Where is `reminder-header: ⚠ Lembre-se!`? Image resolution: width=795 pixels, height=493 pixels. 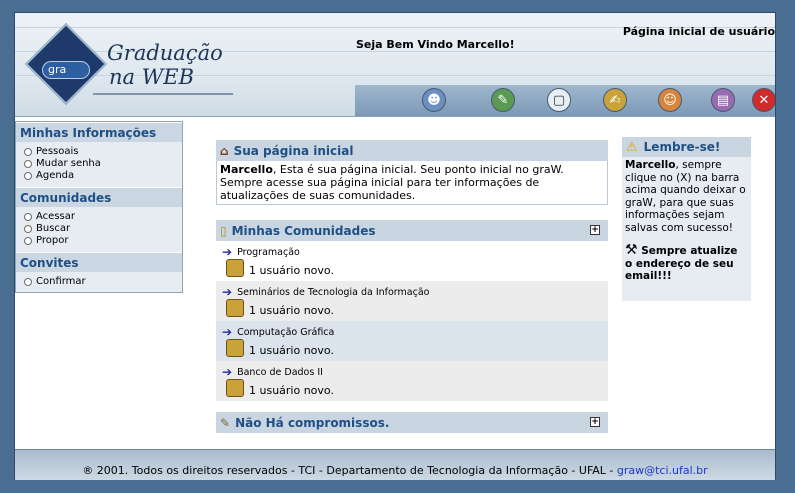 reminder-header: ⚠ Lembre-se! is located at coordinates (686, 147).